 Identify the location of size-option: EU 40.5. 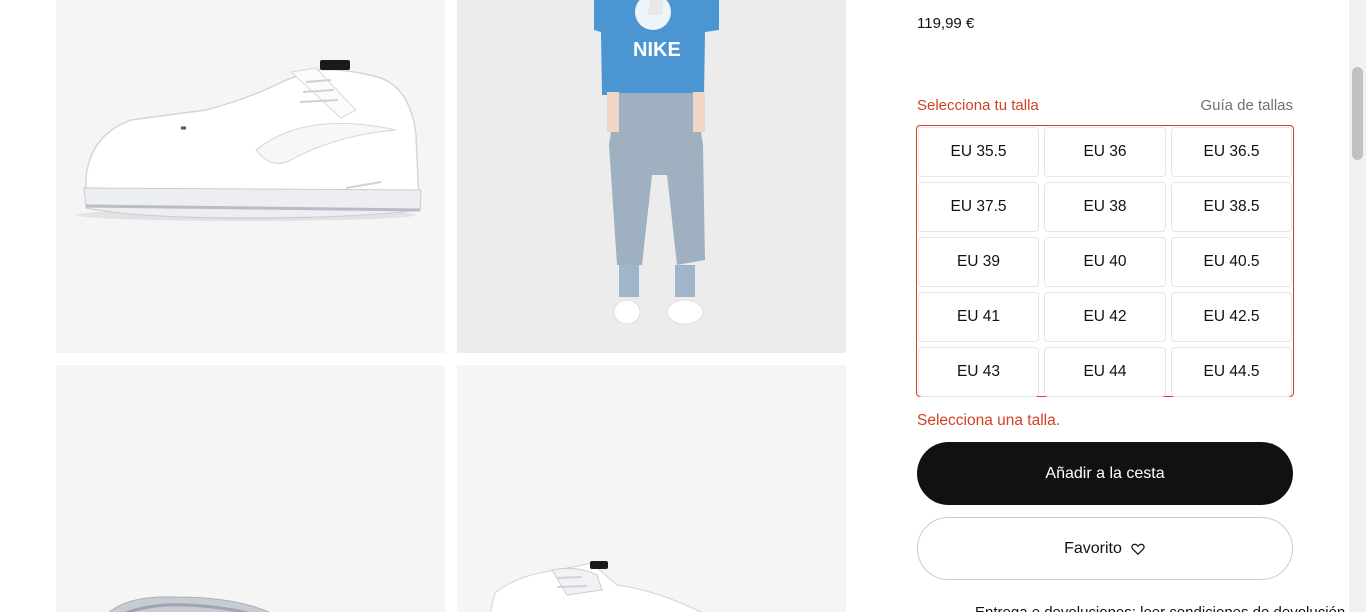
(1231, 262).